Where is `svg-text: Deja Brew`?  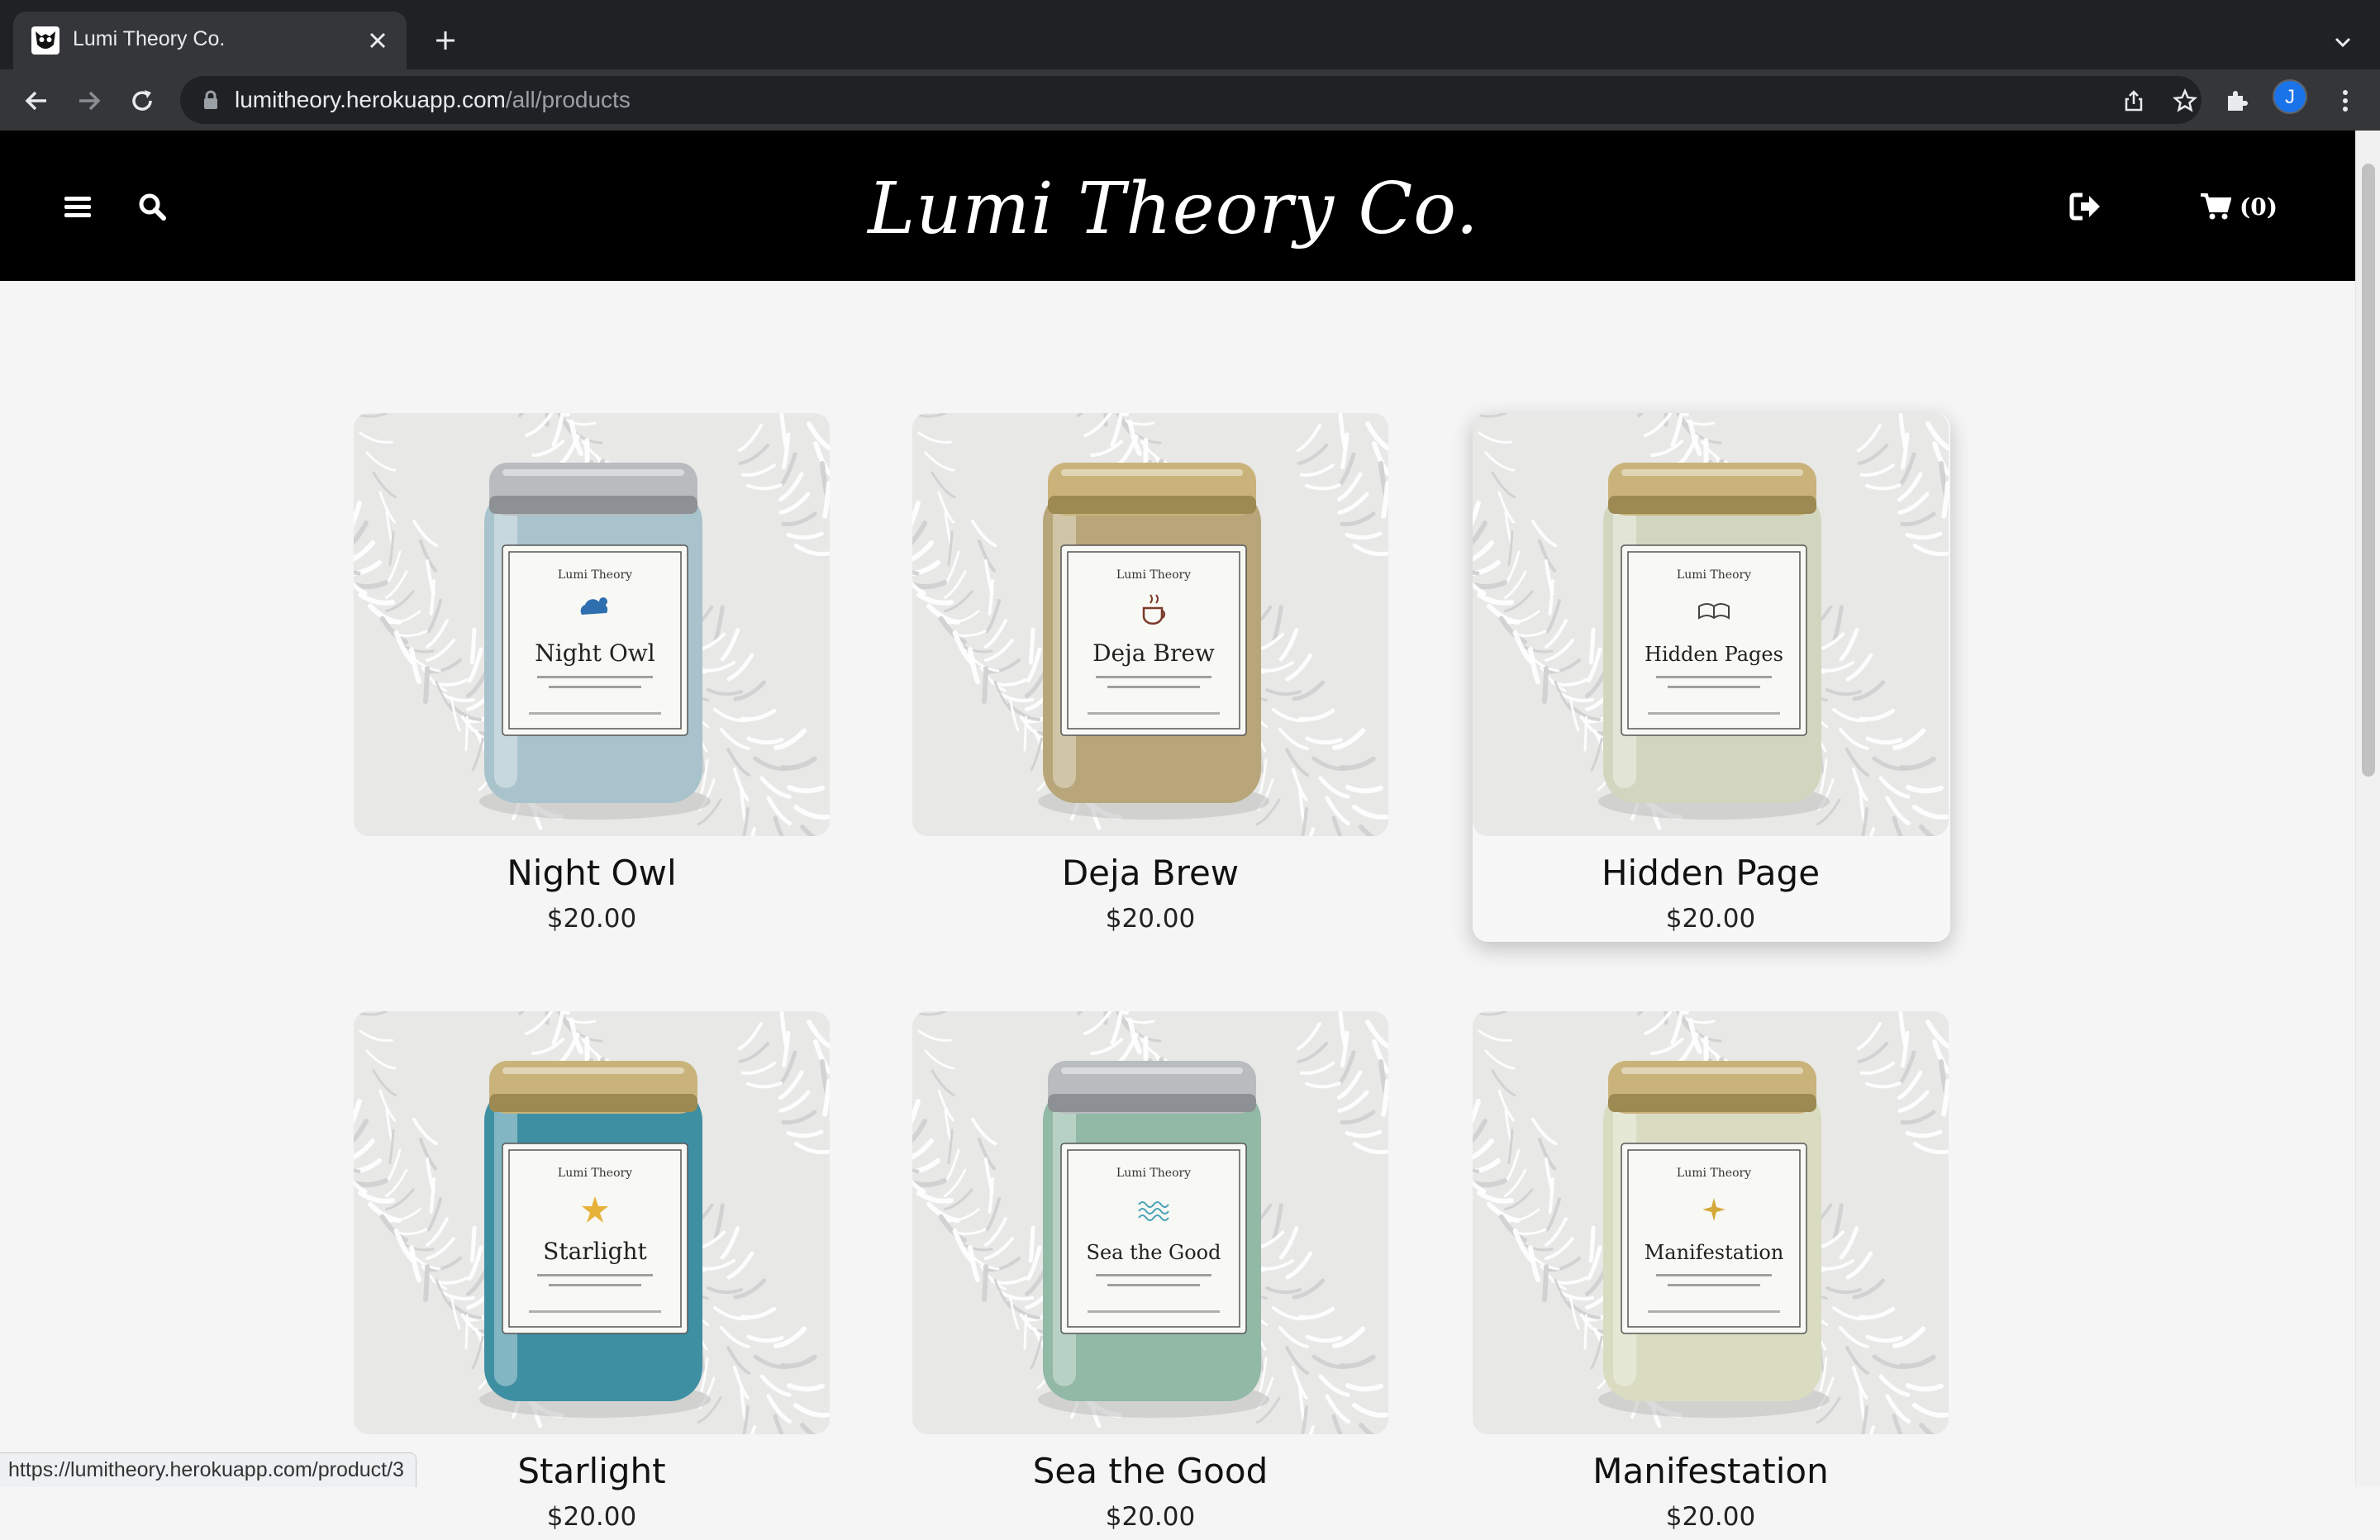 svg-text: Deja Brew is located at coordinates (1153, 653).